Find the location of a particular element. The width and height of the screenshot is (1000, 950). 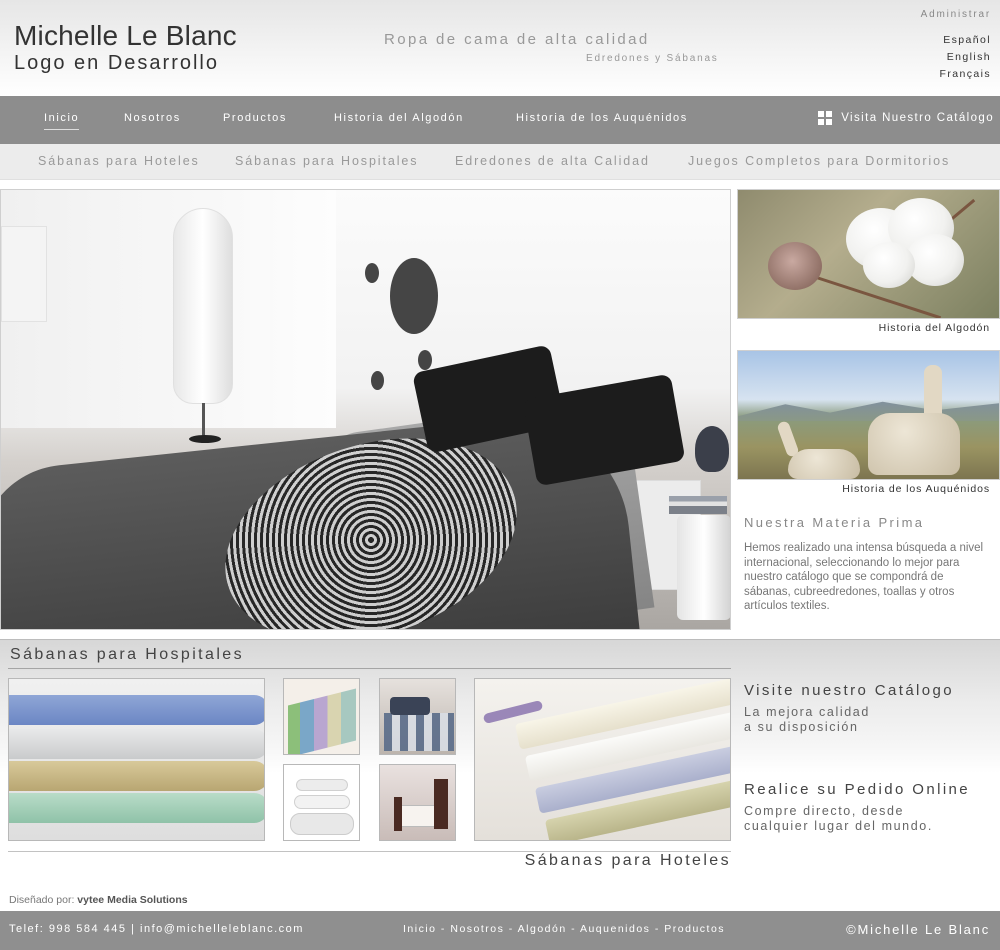

bedroom-set-thumbnail is located at coordinates (417, 802).